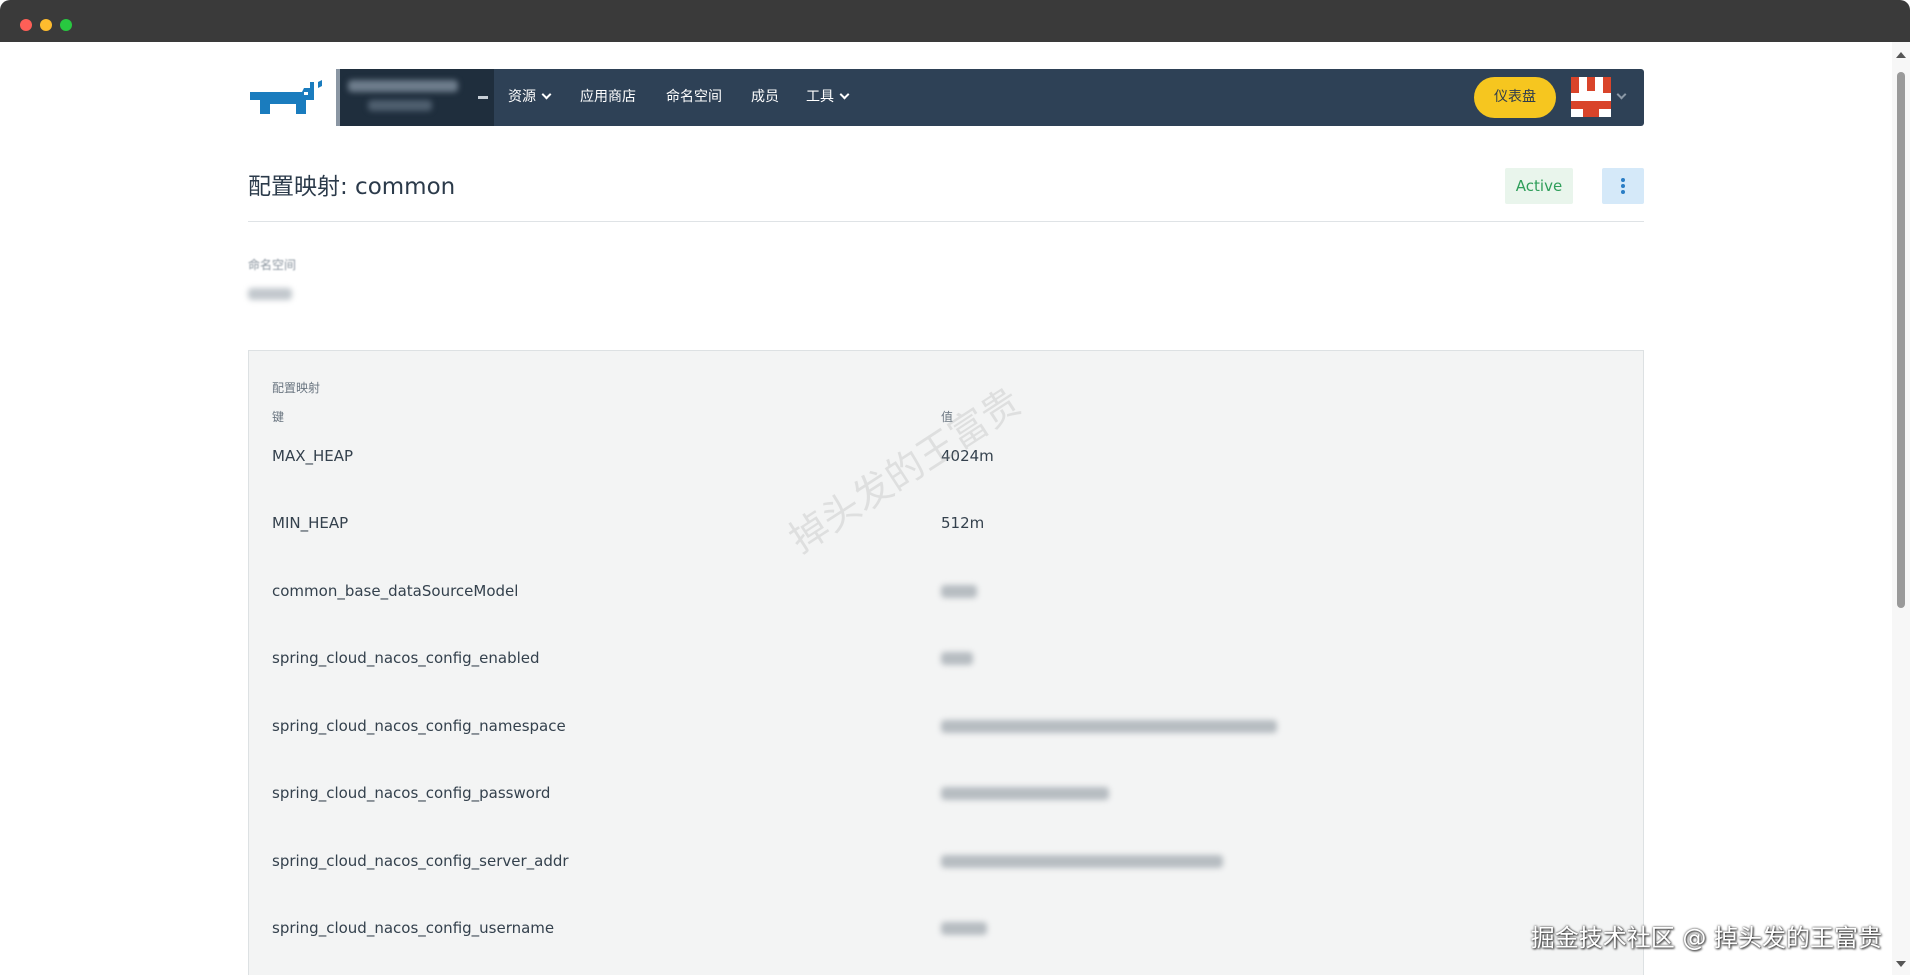 The image size is (1910, 975). What do you see at coordinates (947, 804) in the screenshot?
I see `configmap-row: spring_cloud_nacos_config_password` at bounding box center [947, 804].